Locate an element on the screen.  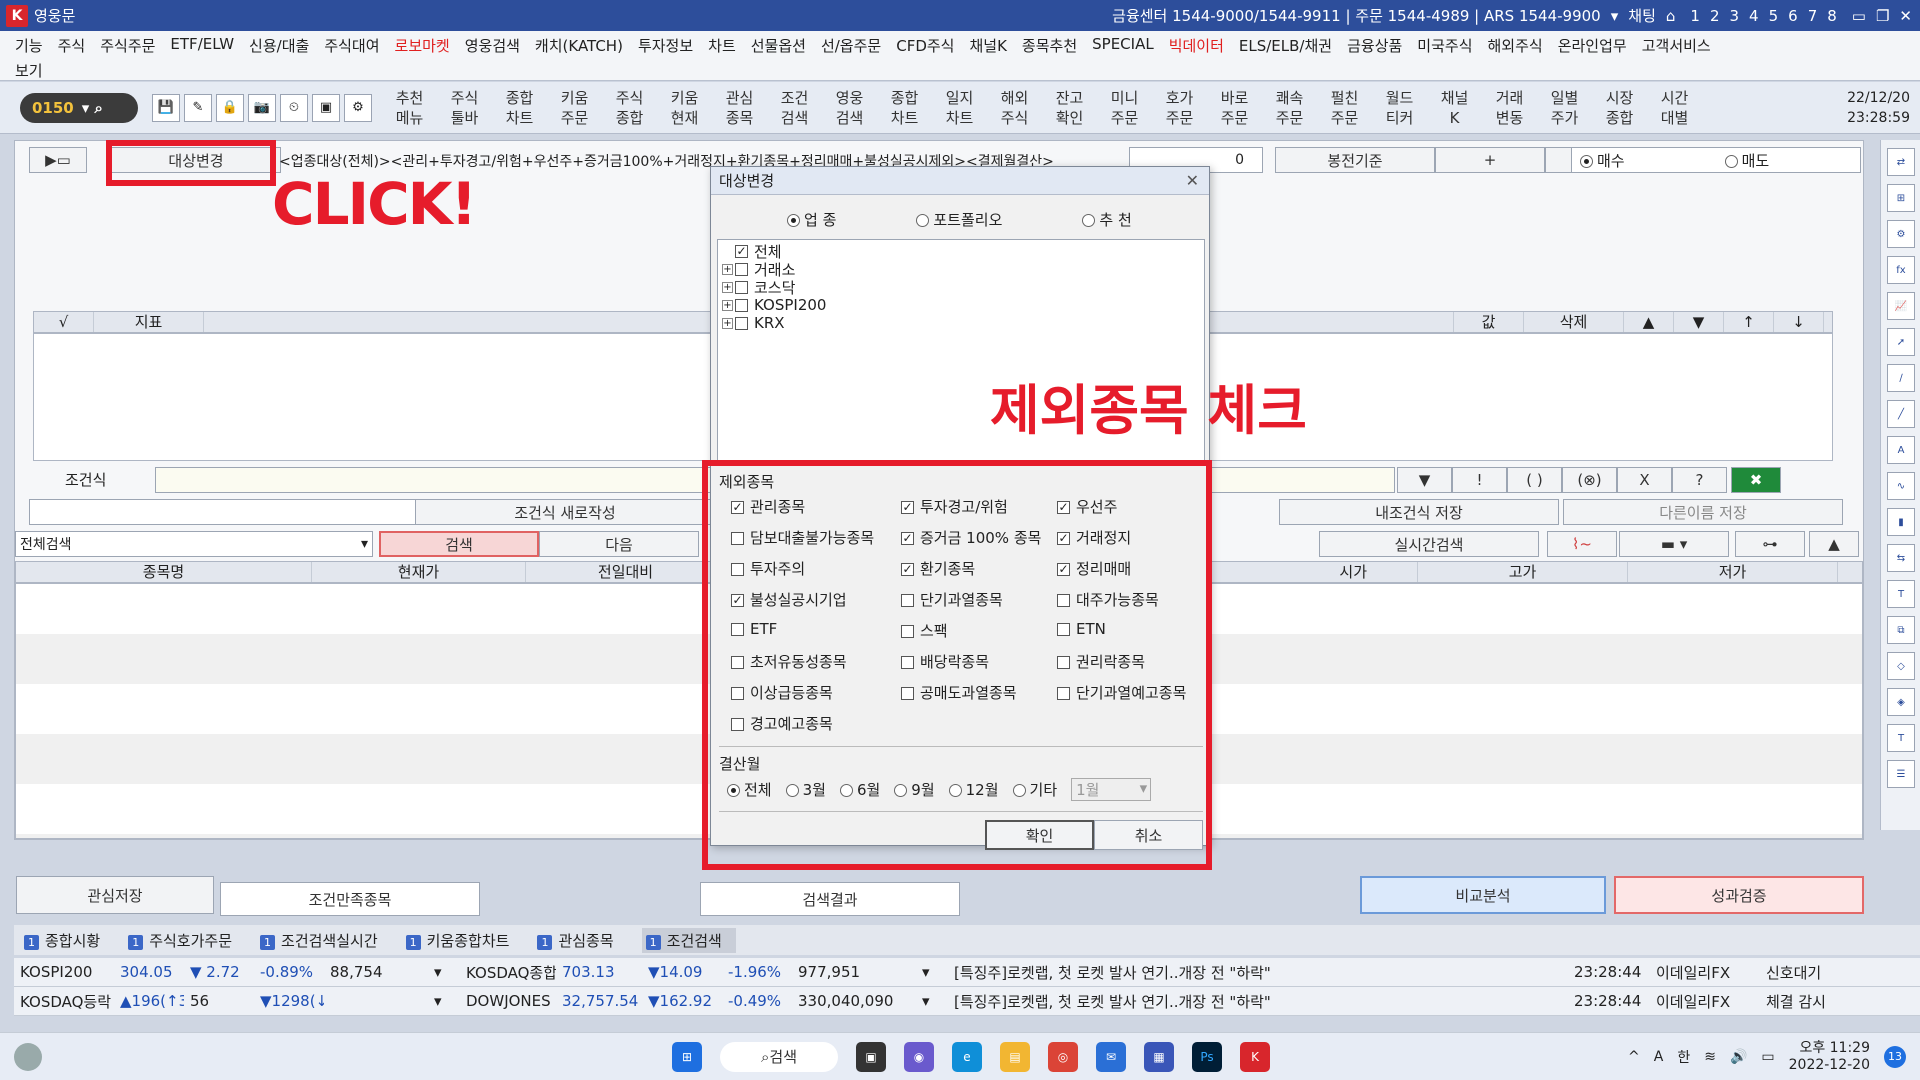
text-icon: T is located at coordinates (1901, 594).